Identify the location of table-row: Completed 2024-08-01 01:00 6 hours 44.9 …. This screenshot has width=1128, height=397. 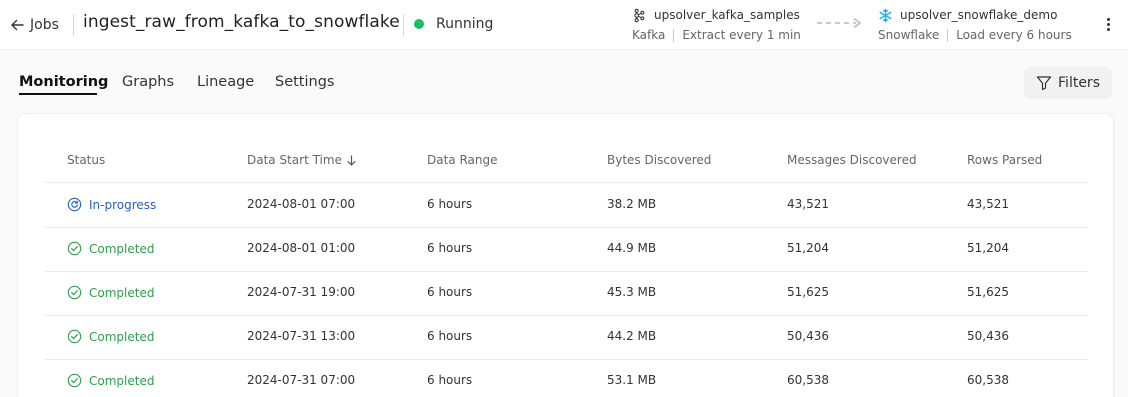
(566, 249).